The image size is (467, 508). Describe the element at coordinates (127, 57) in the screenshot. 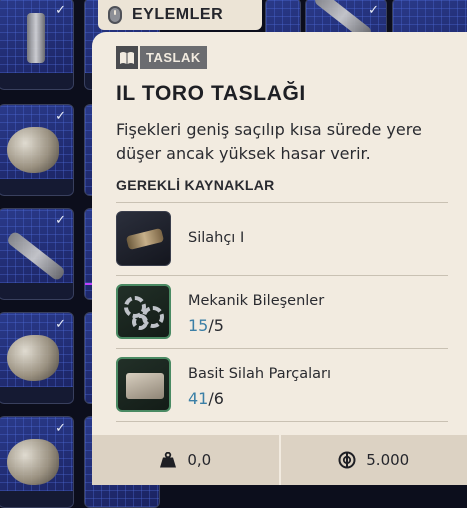

I see `book-icon` at that location.